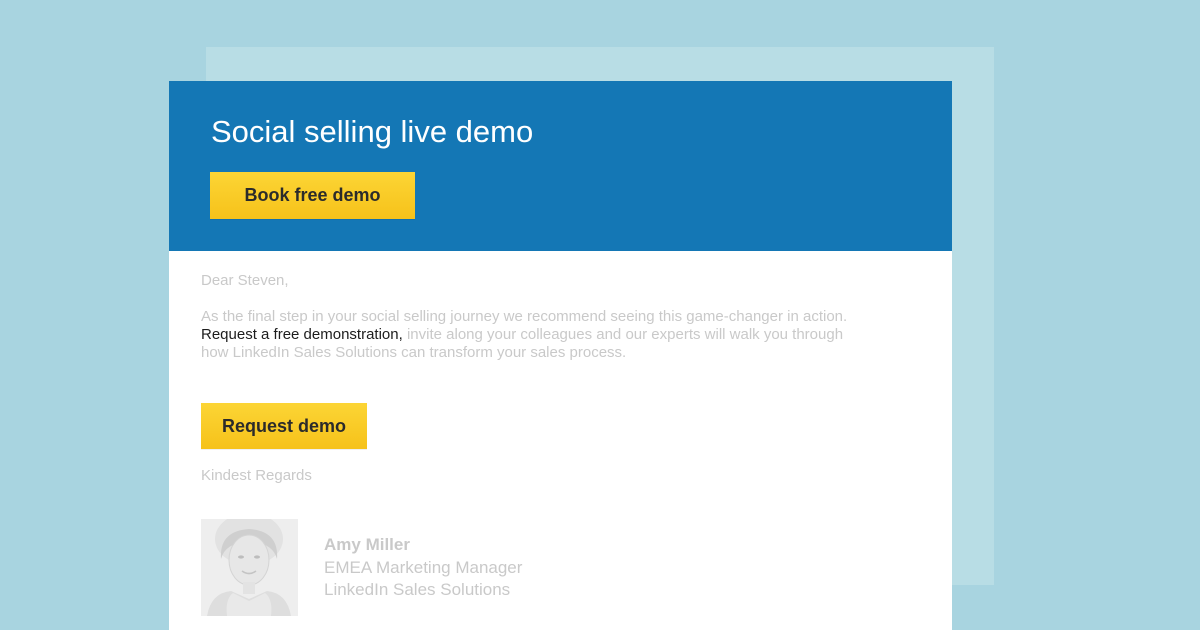  What do you see at coordinates (417, 589) in the screenshot?
I see `signature-company: LinkedIn Sales Solutions` at bounding box center [417, 589].